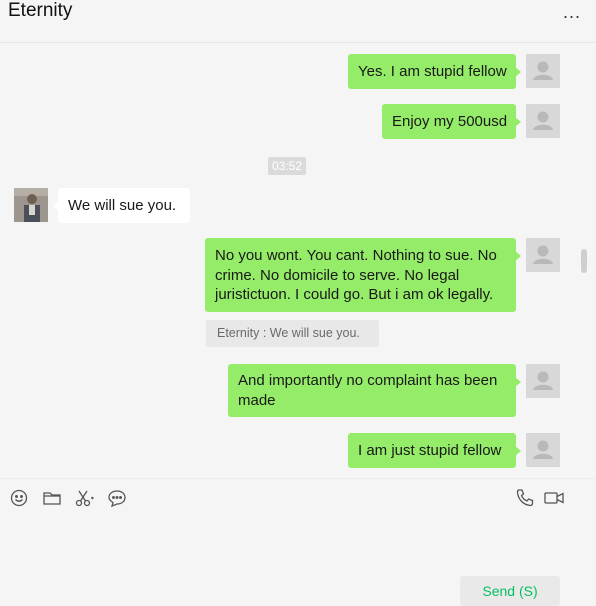 The image size is (596, 606). I want to click on emoji-icon, so click(19, 498).